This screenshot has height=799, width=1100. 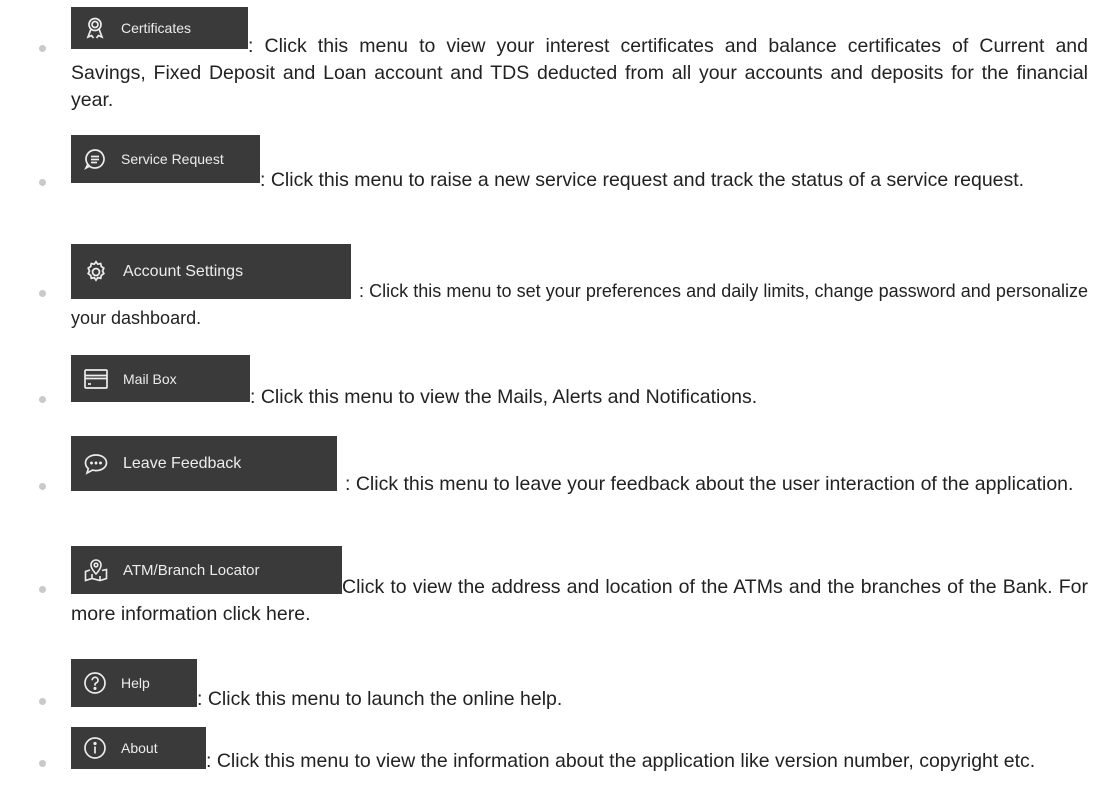 What do you see at coordinates (172, 159) in the screenshot?
I see `menu-label: Service Request` at bounding box center [172, 159].